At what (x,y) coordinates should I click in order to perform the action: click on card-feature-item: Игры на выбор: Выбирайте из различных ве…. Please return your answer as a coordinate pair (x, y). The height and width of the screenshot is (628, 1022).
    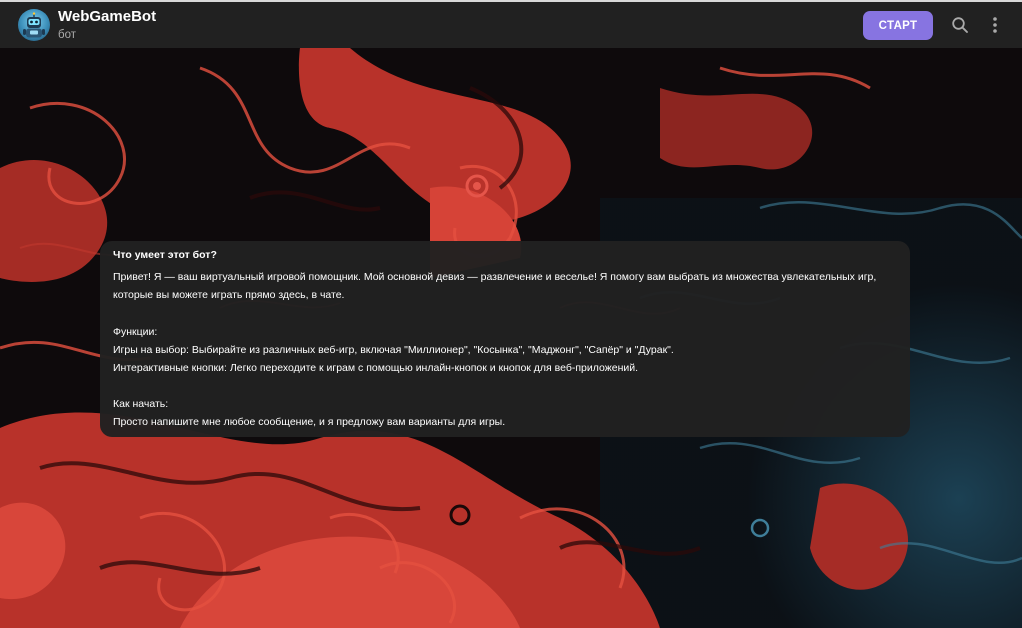
    Looking at the image, I should click on (393, 349).